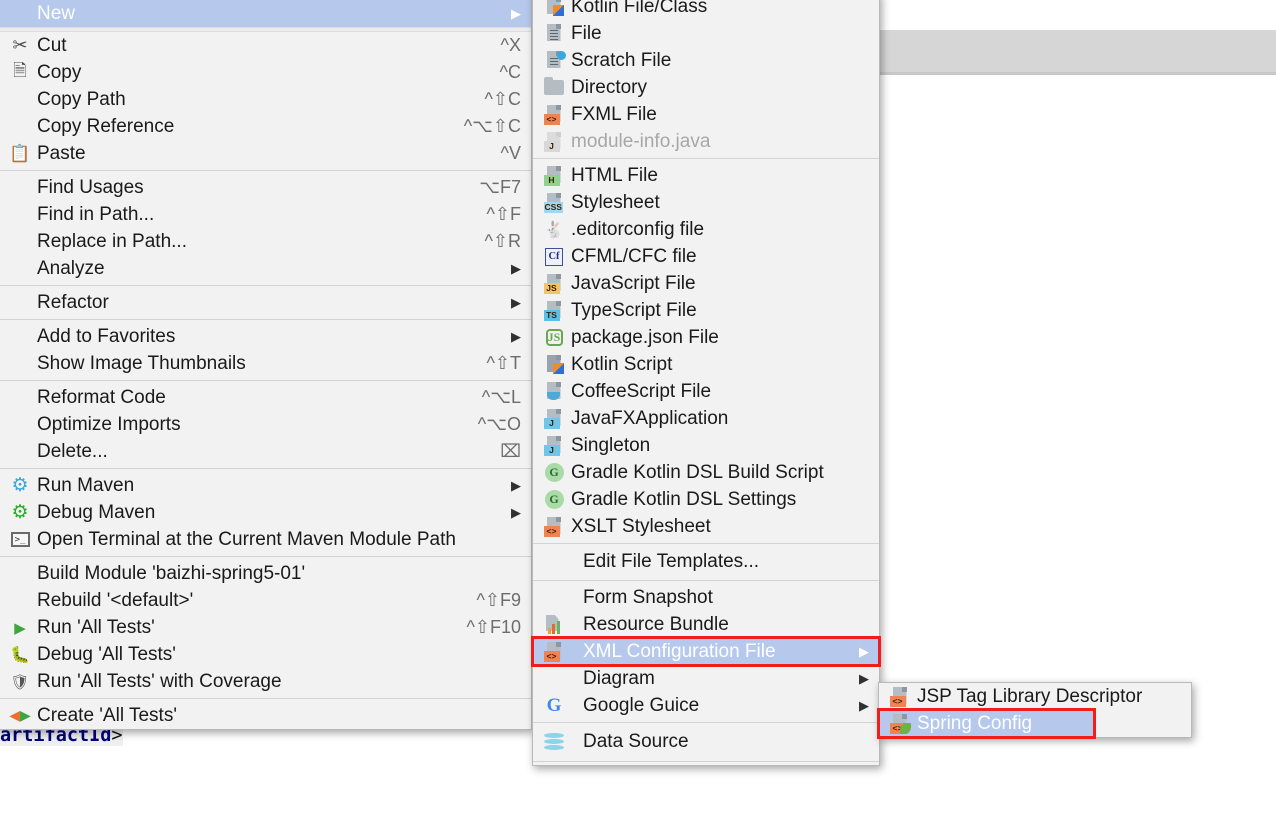 Image resolution: width=1276 pixels, height=831 pixels. Describe the element at coordinates (706, 202) in the screenshot. I see `menu-item-stylesheet: CSS Stylesheet` at that location.